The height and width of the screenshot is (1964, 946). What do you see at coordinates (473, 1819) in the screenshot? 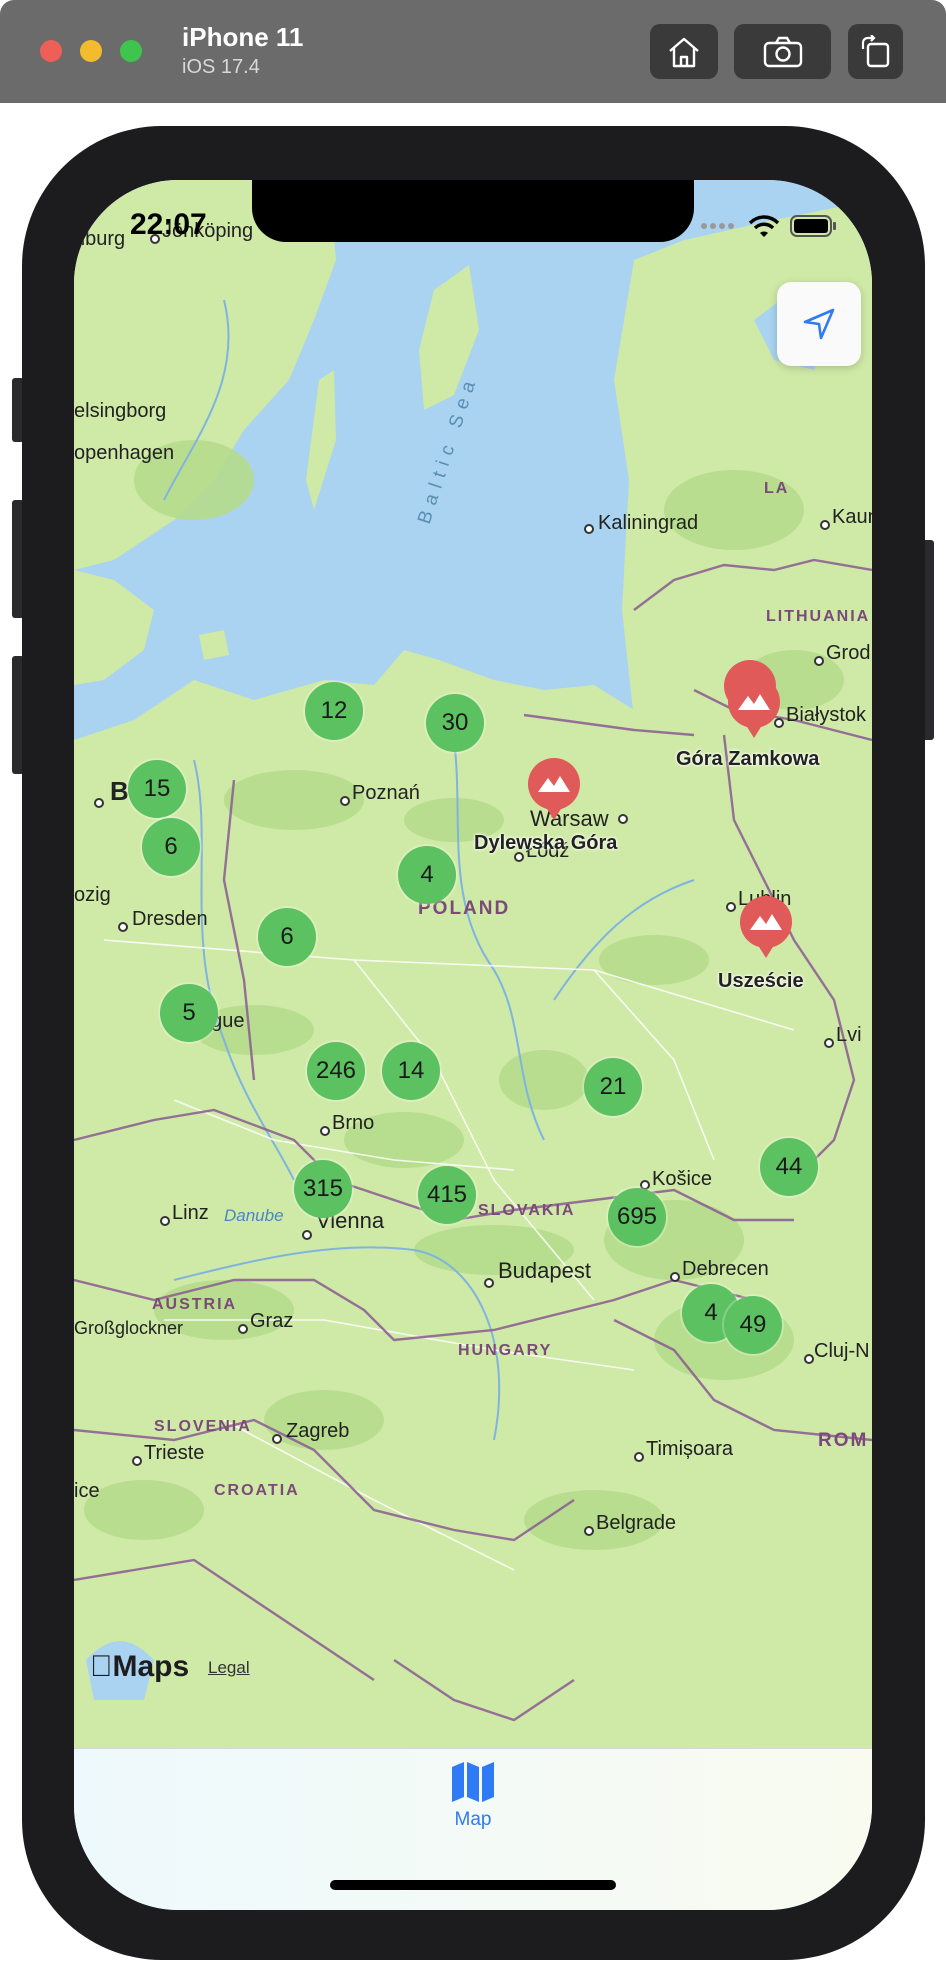
I see `tab-label: Map` at bounding box center [473, 1819].